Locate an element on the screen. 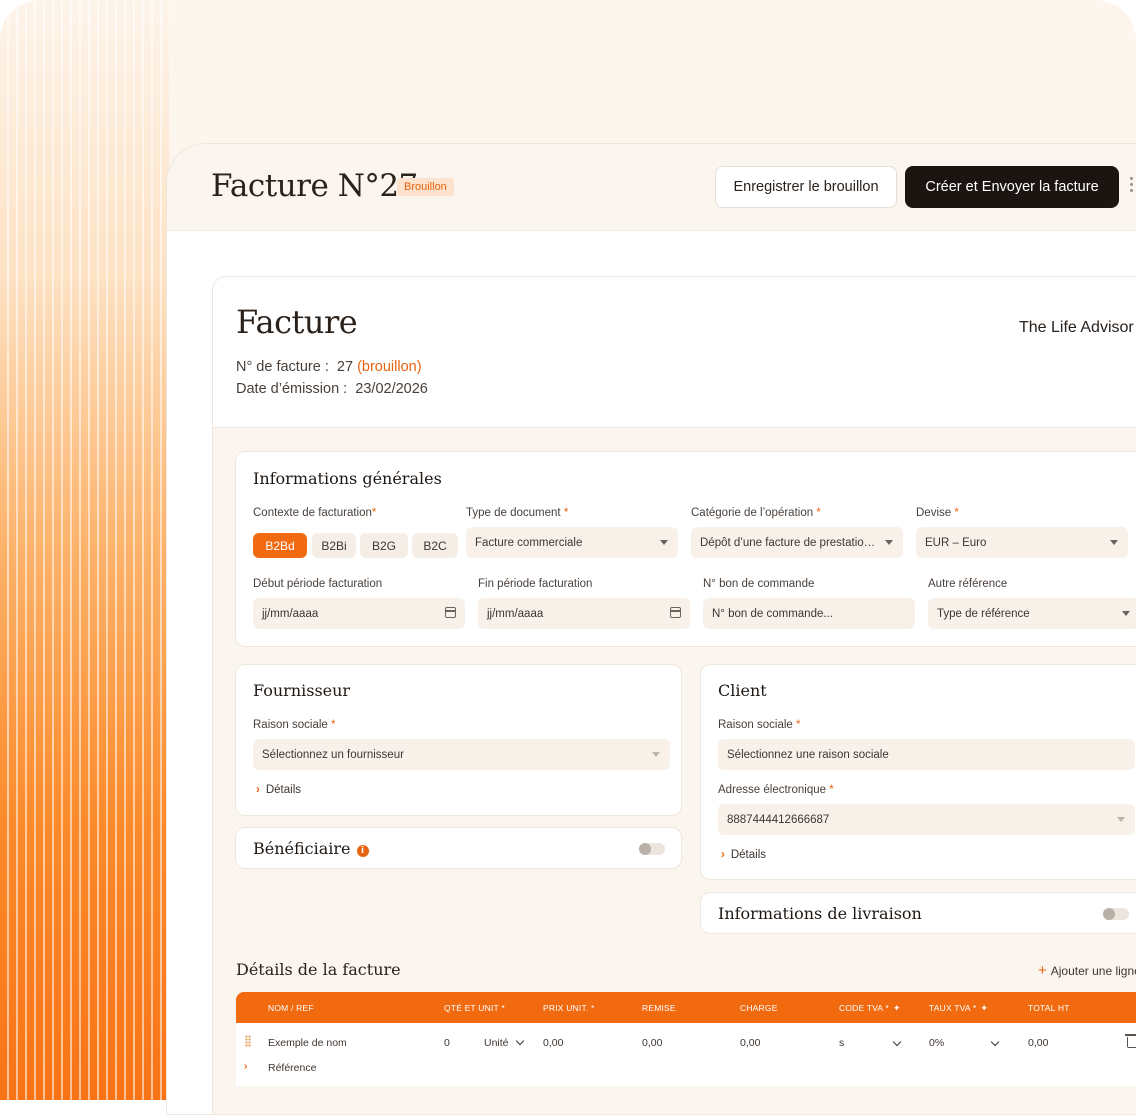 The width and height of the screenshot is (1136, 1115). doc-type-label: Type de document * is located at coordinates (517, 513).